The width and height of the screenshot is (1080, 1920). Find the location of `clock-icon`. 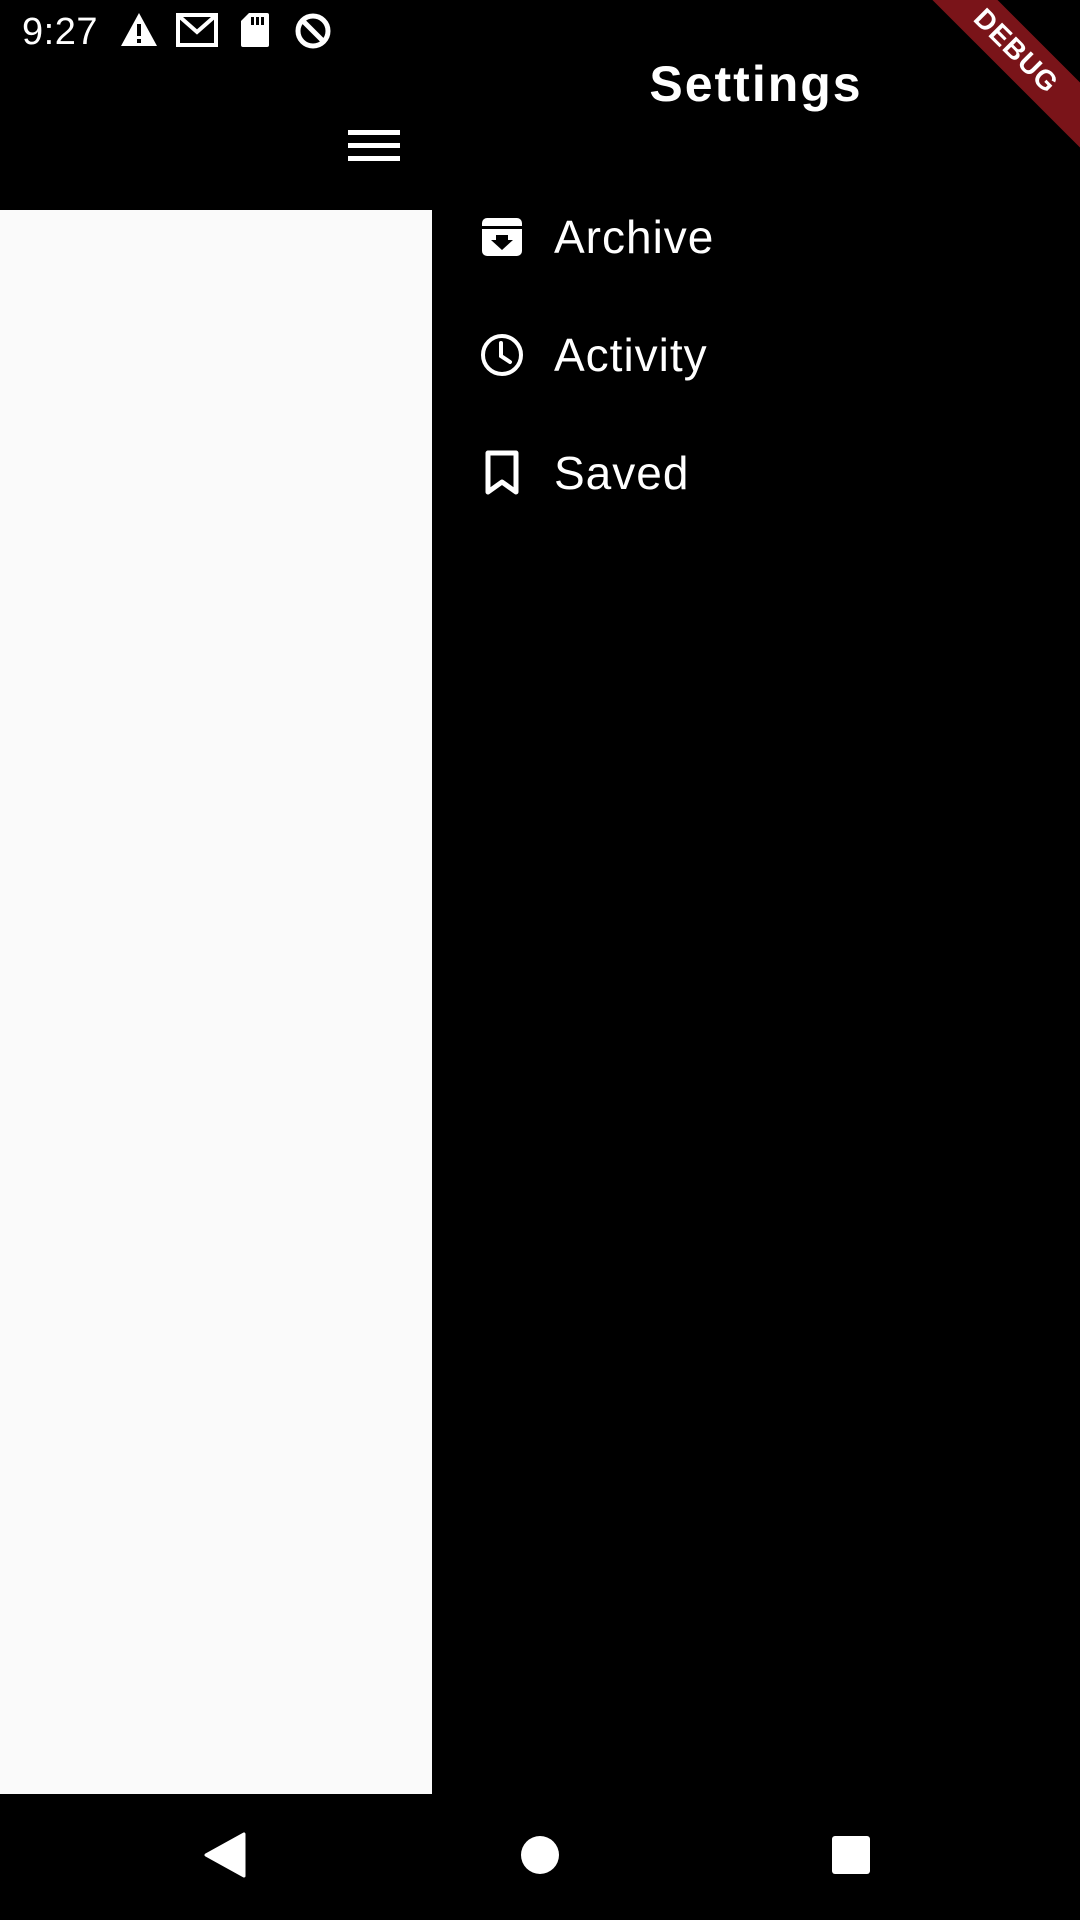

clock-icon is located at coordinates (502, 355).